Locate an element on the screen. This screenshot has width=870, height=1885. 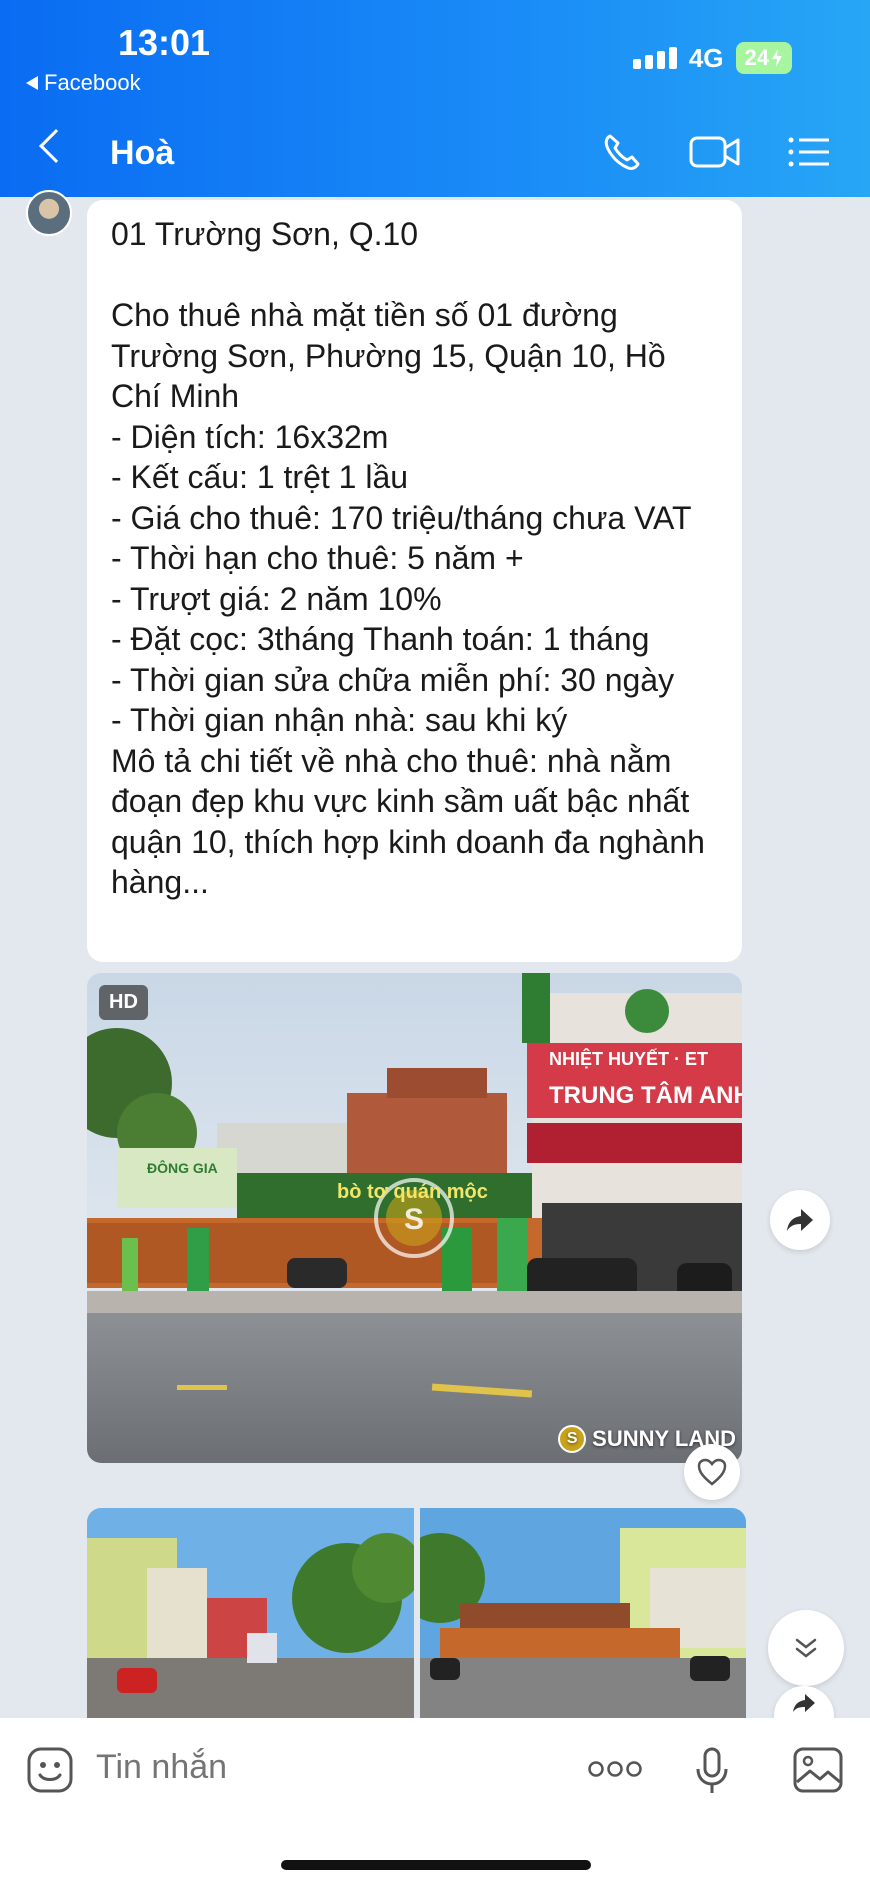
sign-left-text: ĐÔNG GIA is located at coordinates (182, 1167).